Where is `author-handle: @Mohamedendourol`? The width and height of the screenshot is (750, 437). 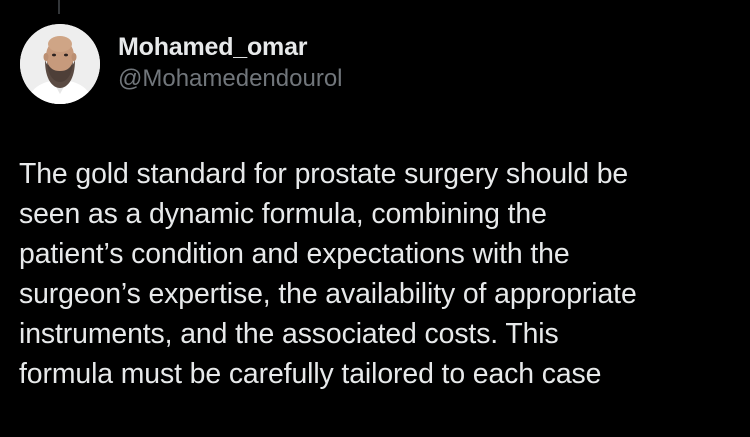 author-handle: @Mohamedendourol is located at coordinates (230, 79).